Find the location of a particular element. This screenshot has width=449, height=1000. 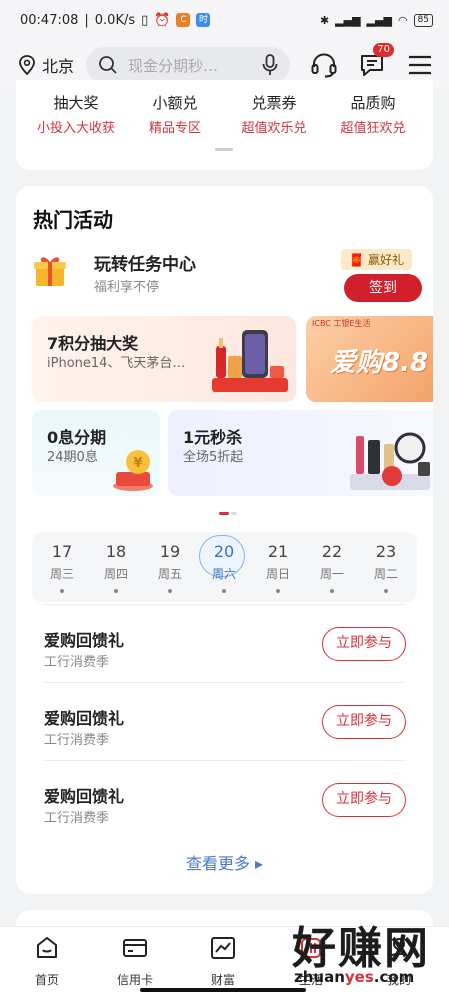

headset-icon is located at coordinates (324, 65).